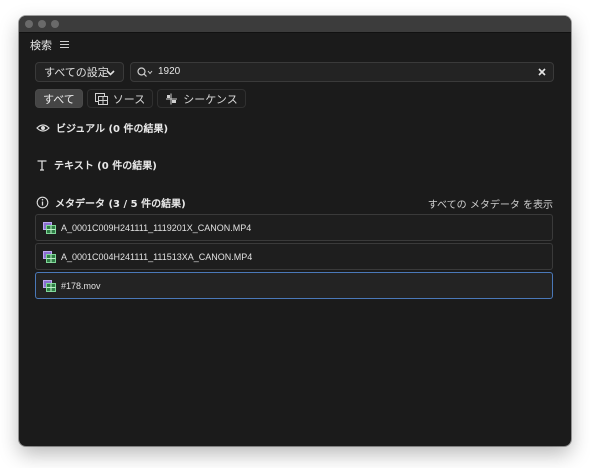 The image size is (590, 468). I want to click on section-visual-title: ビジュアル (0 件の結果), so click(112, 129).